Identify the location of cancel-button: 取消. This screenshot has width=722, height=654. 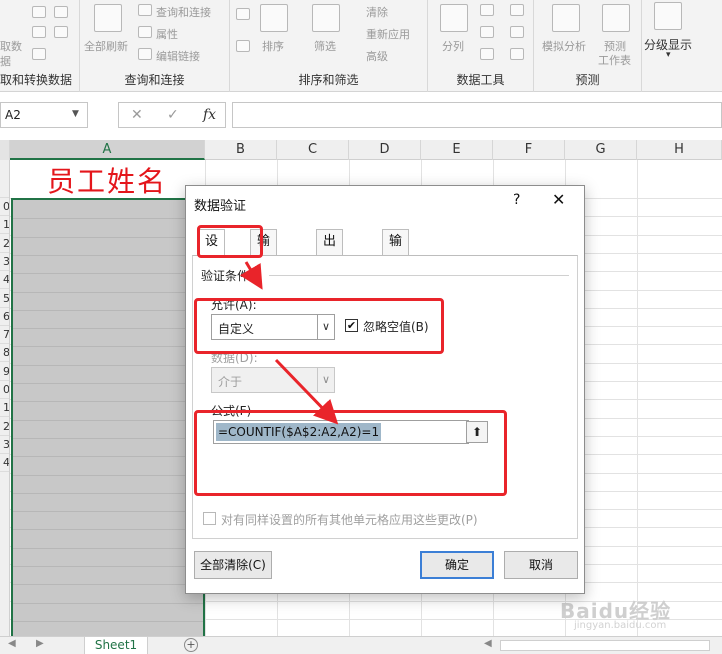
(541, 565).